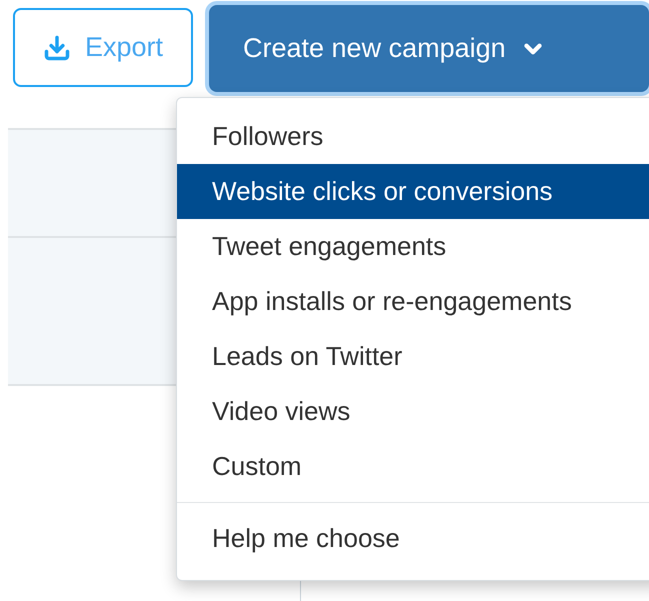 This screenshot has height=601, width=649. I want to click on menu-item: Video views, so click(413, 411).